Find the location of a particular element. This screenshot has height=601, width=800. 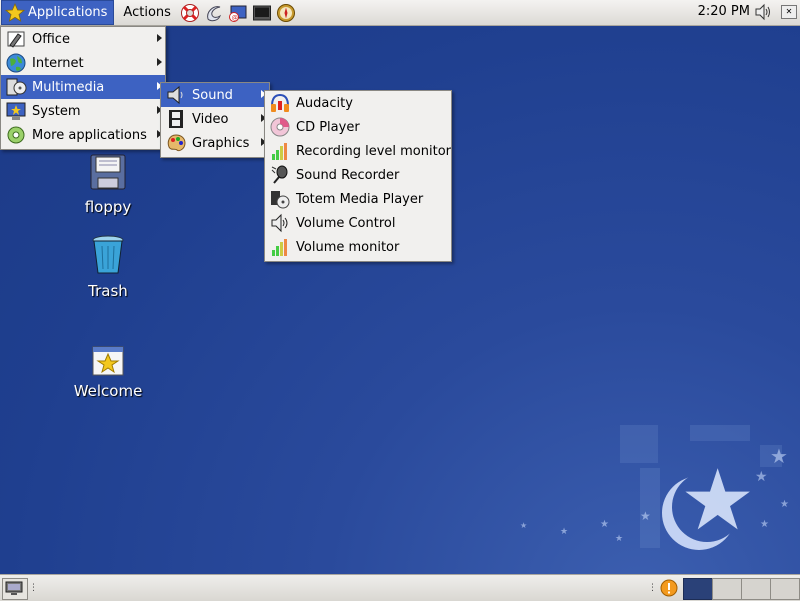

update-notifier is located at coordinates (669, 588).